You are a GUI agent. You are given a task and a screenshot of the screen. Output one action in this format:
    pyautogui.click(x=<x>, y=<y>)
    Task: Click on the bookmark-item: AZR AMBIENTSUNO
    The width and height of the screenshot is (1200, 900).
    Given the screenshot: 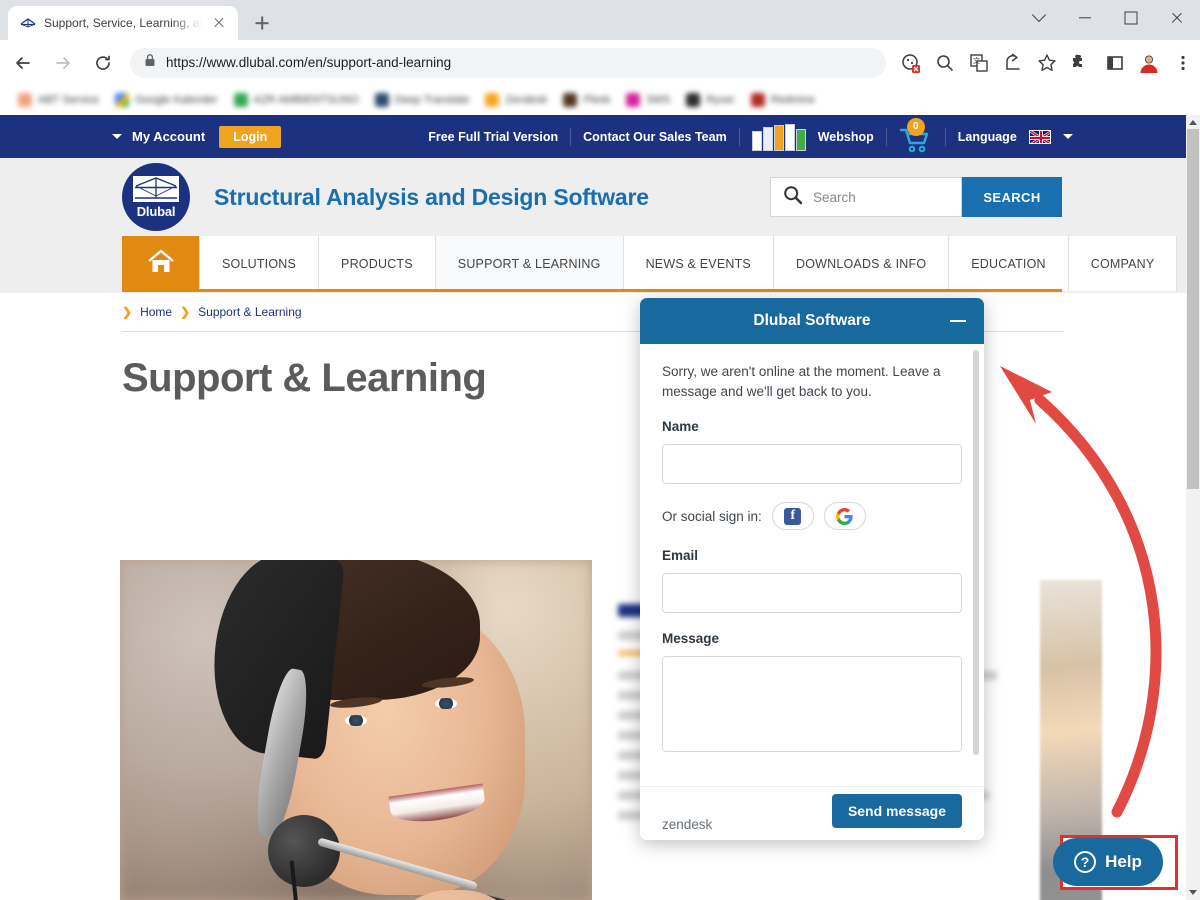 What is the action you would take?
    pyautogui.click(x=296, y=100)
    